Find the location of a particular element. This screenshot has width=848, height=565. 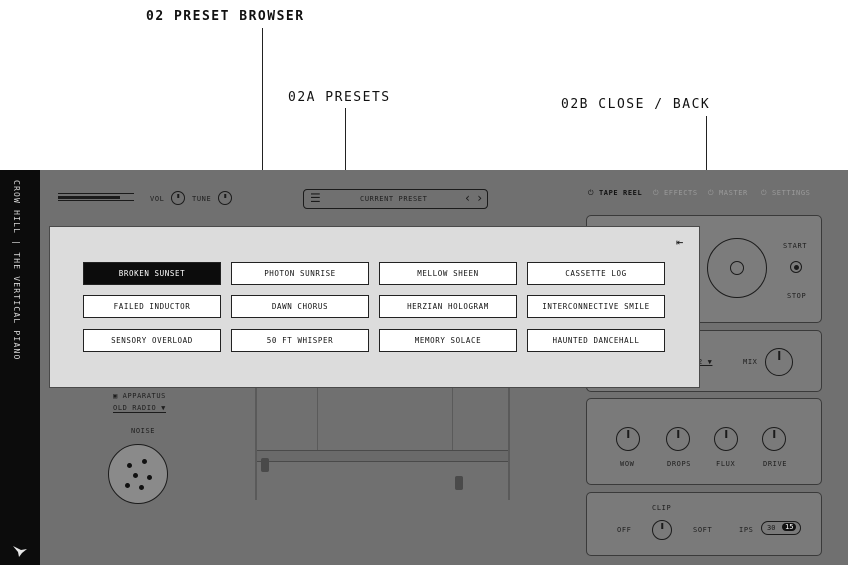

drive-label: DRIVE is located at coordinates (775, 464).